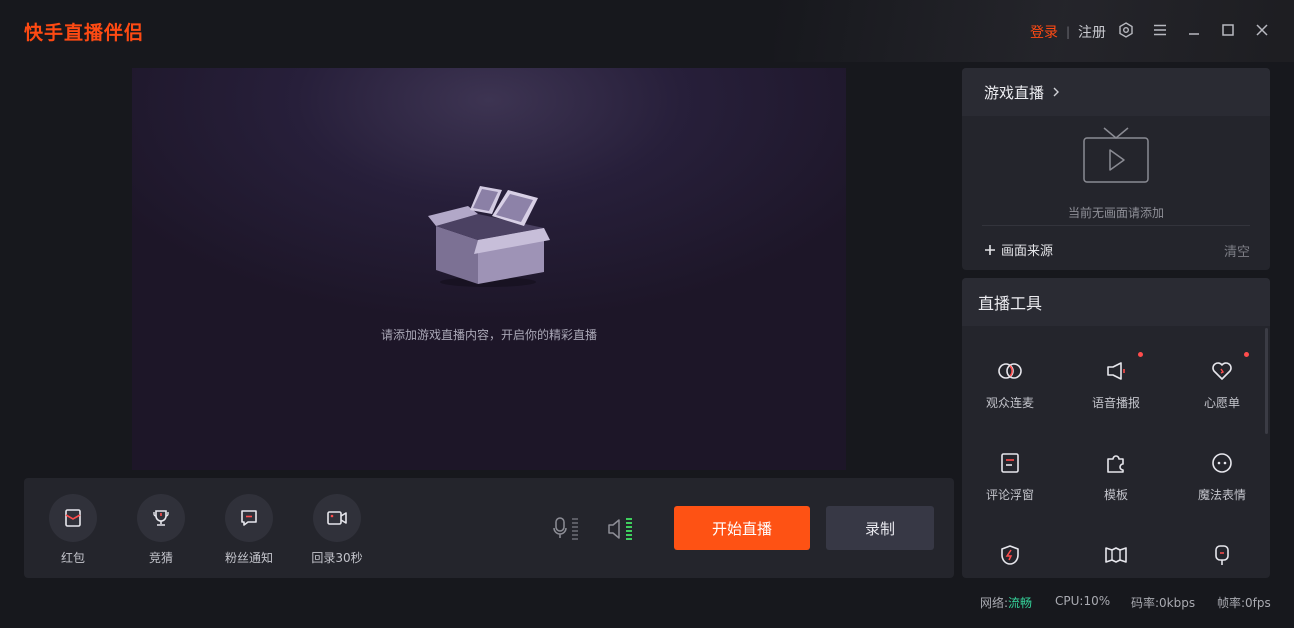 The image size is (1294, 628). I want to click on preview-hint: 请添加游戏直播内容，开启你的精彩直播, so click(488, 335).